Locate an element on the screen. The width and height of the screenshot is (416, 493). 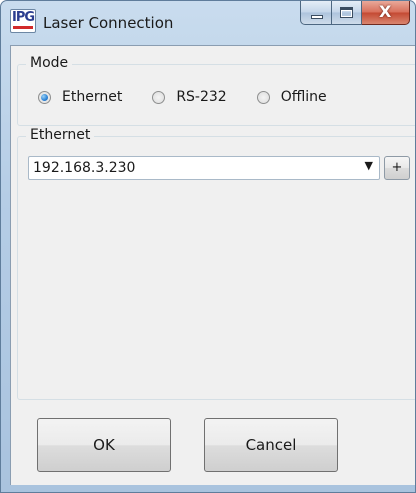
logo-bar is located at coordinates (23, 27).